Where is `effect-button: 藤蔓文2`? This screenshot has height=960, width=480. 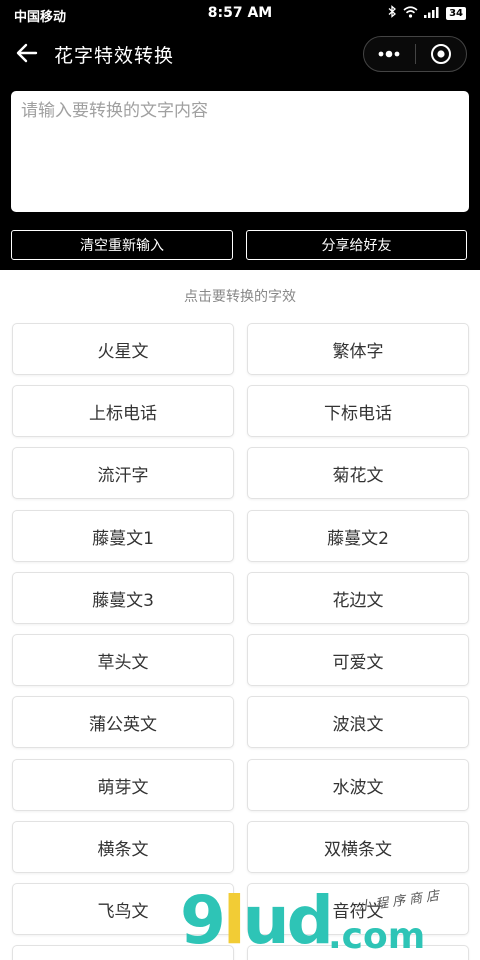 effect-button: 藤蔓文2 is located at coordinates (358, 536).